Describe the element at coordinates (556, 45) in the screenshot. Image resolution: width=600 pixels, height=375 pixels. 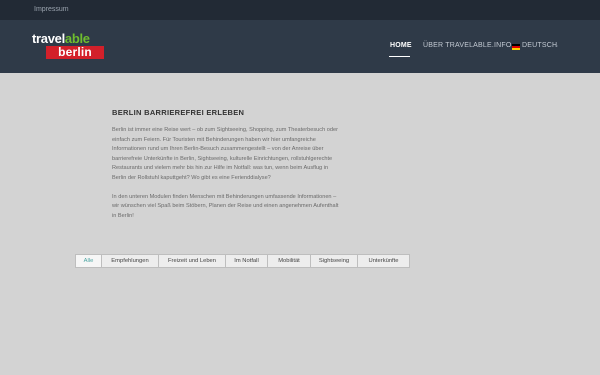
I see `chevron-down-icon: ⌄` at that location.